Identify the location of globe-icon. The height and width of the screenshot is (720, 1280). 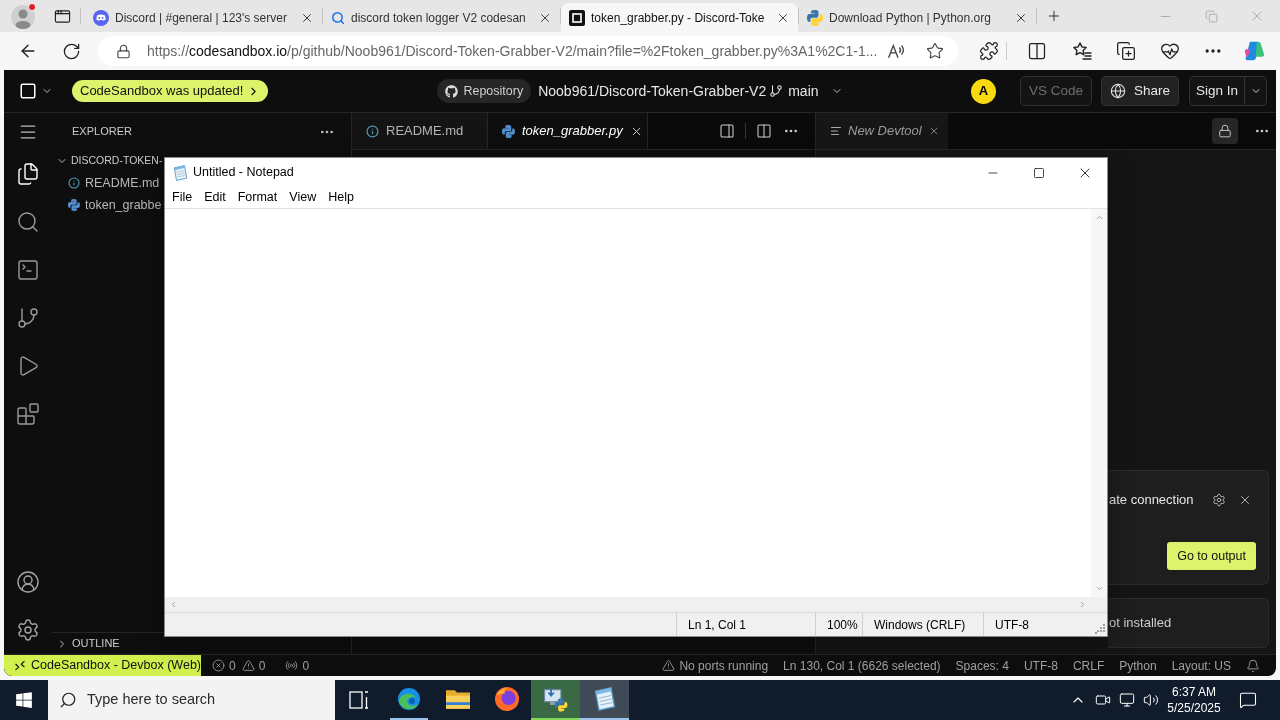
(1118, 91).